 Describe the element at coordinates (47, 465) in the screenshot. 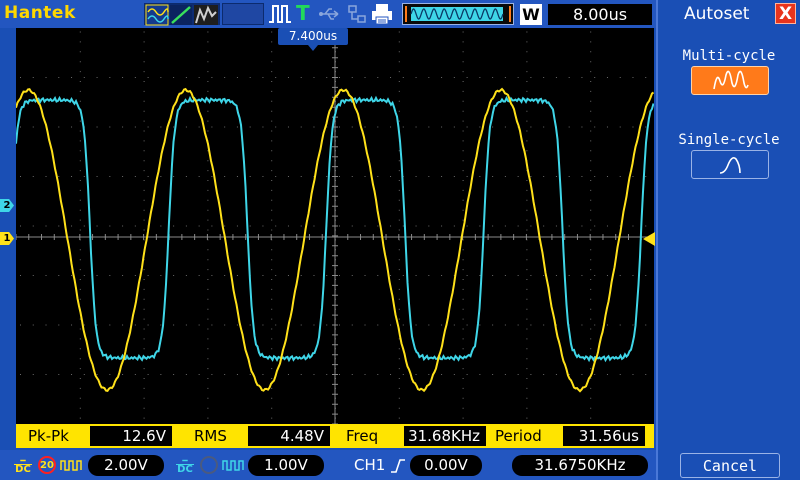

I see `ch1-bandwidth-limit-icon: 20` at that location.